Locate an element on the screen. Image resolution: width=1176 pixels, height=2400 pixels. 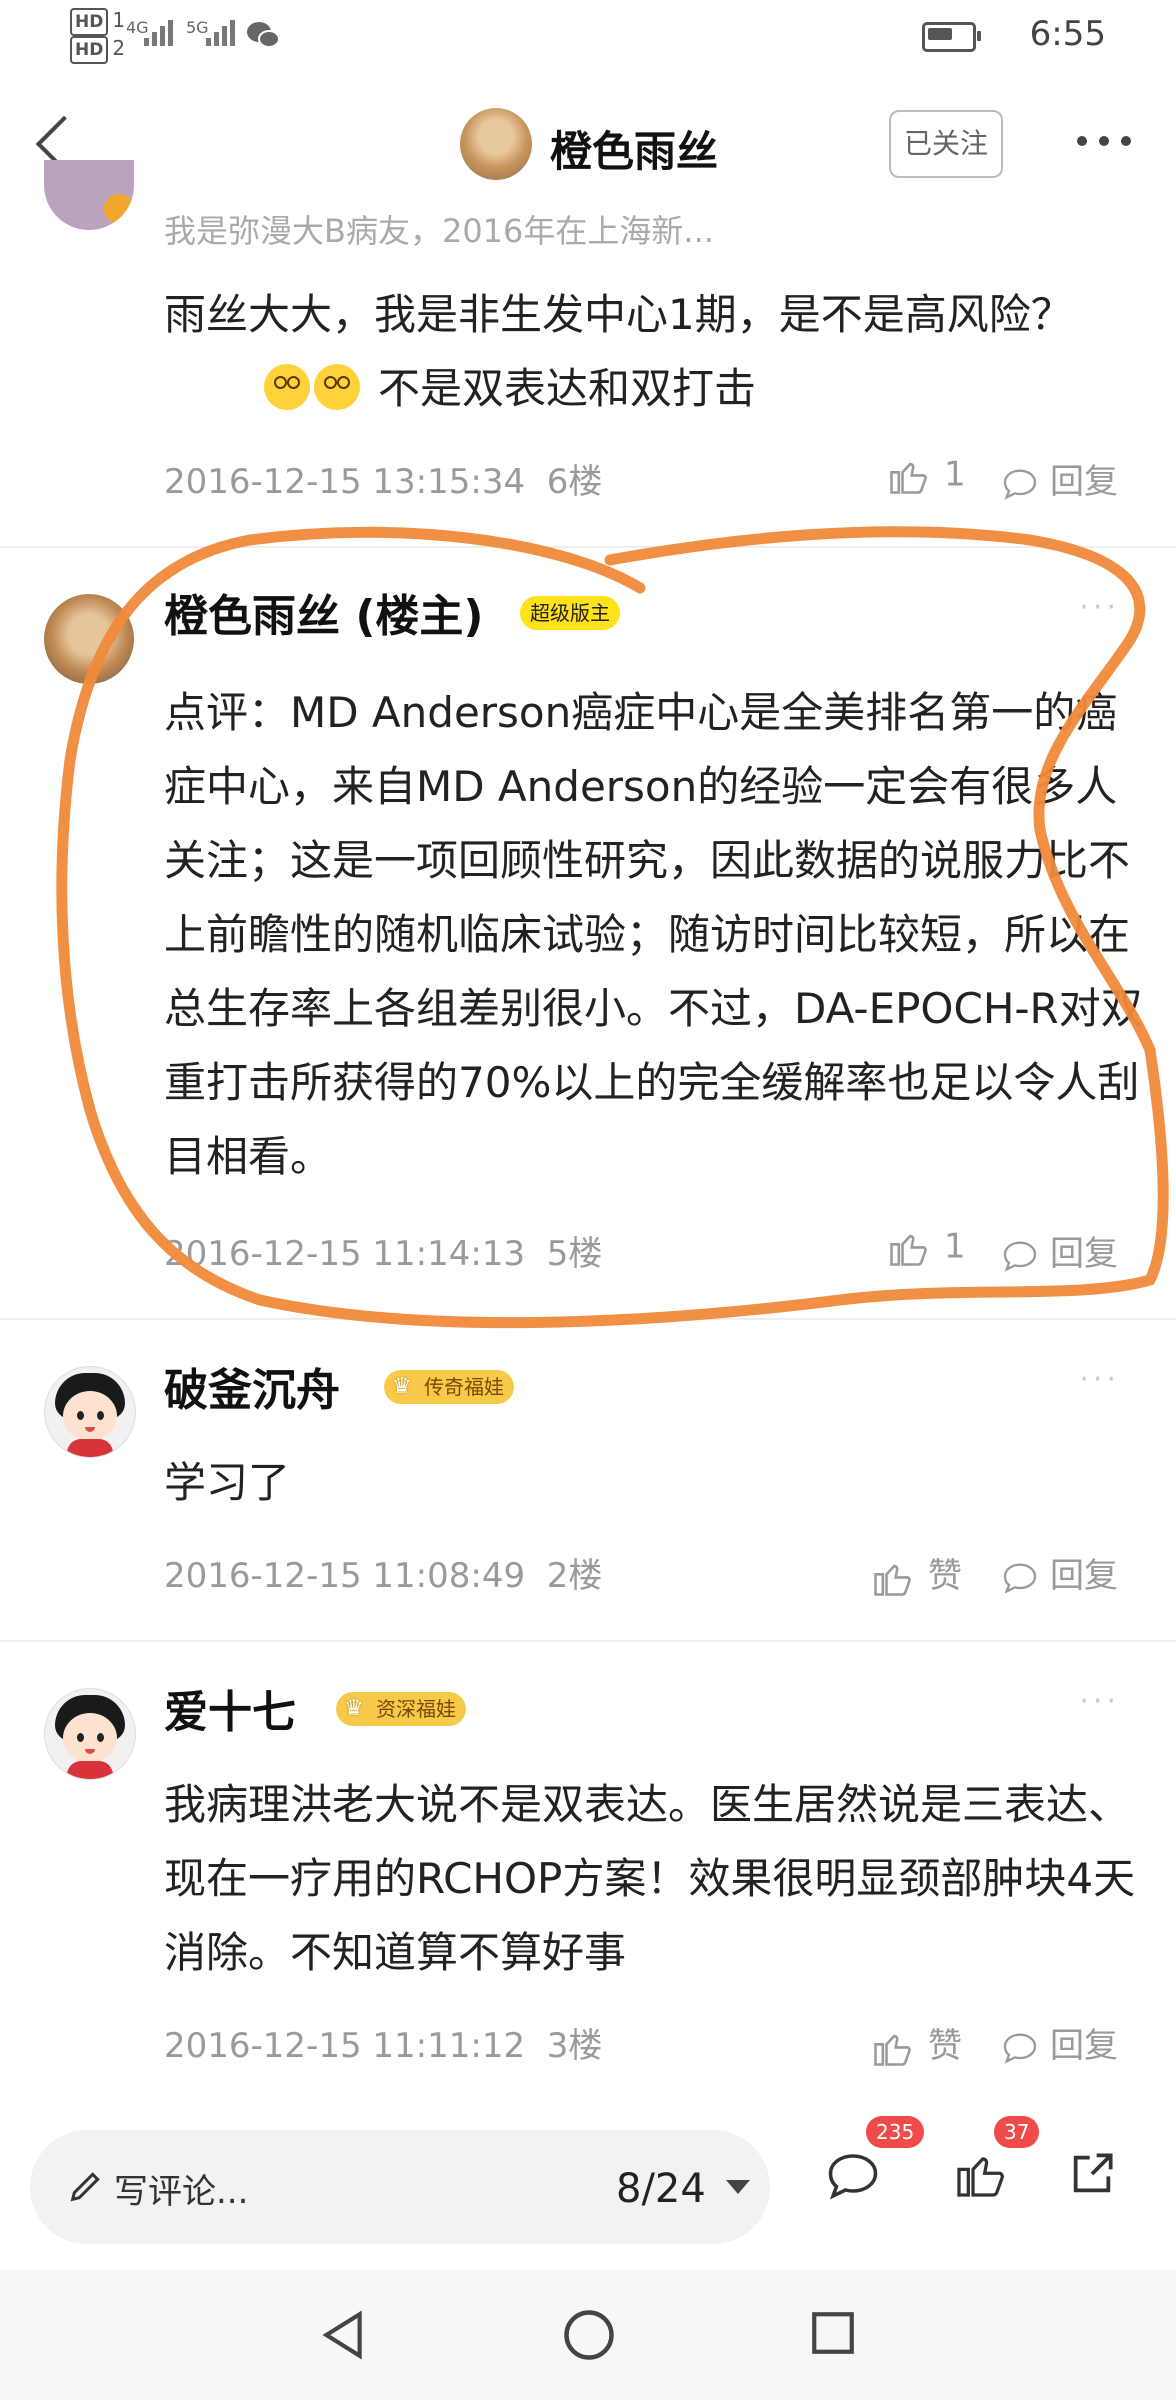
comment-input: 写评论... 8/24 is located at coordinates (400, 2187).